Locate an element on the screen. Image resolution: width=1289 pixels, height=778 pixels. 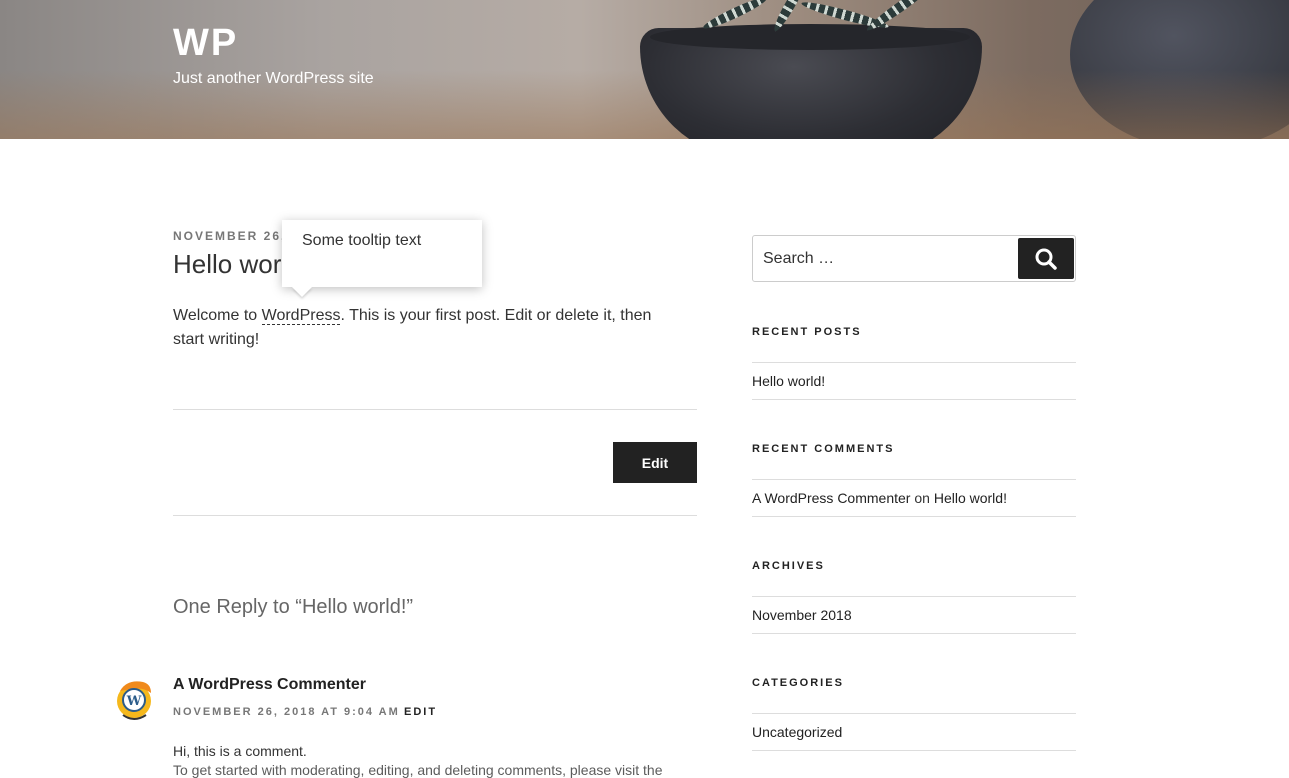
post-text-line2: start writing! is located at coordinates (216, 339).